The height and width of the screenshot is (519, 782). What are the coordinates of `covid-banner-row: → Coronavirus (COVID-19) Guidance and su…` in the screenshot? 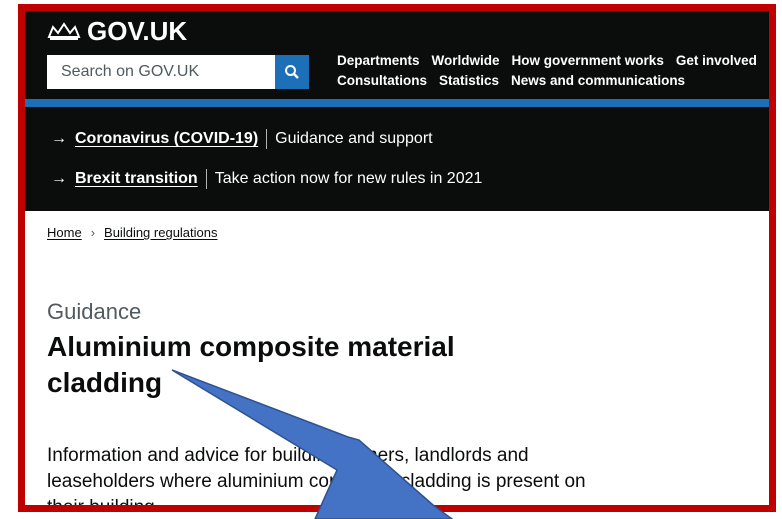 It's located at (242, 139).